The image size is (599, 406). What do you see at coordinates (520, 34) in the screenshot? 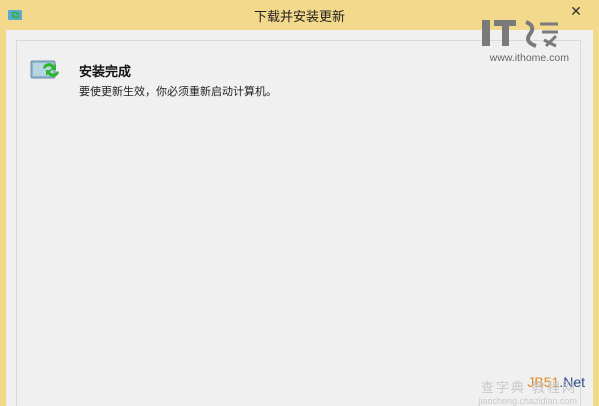
I see `ithome-logo` at bounding box center [520, 34].